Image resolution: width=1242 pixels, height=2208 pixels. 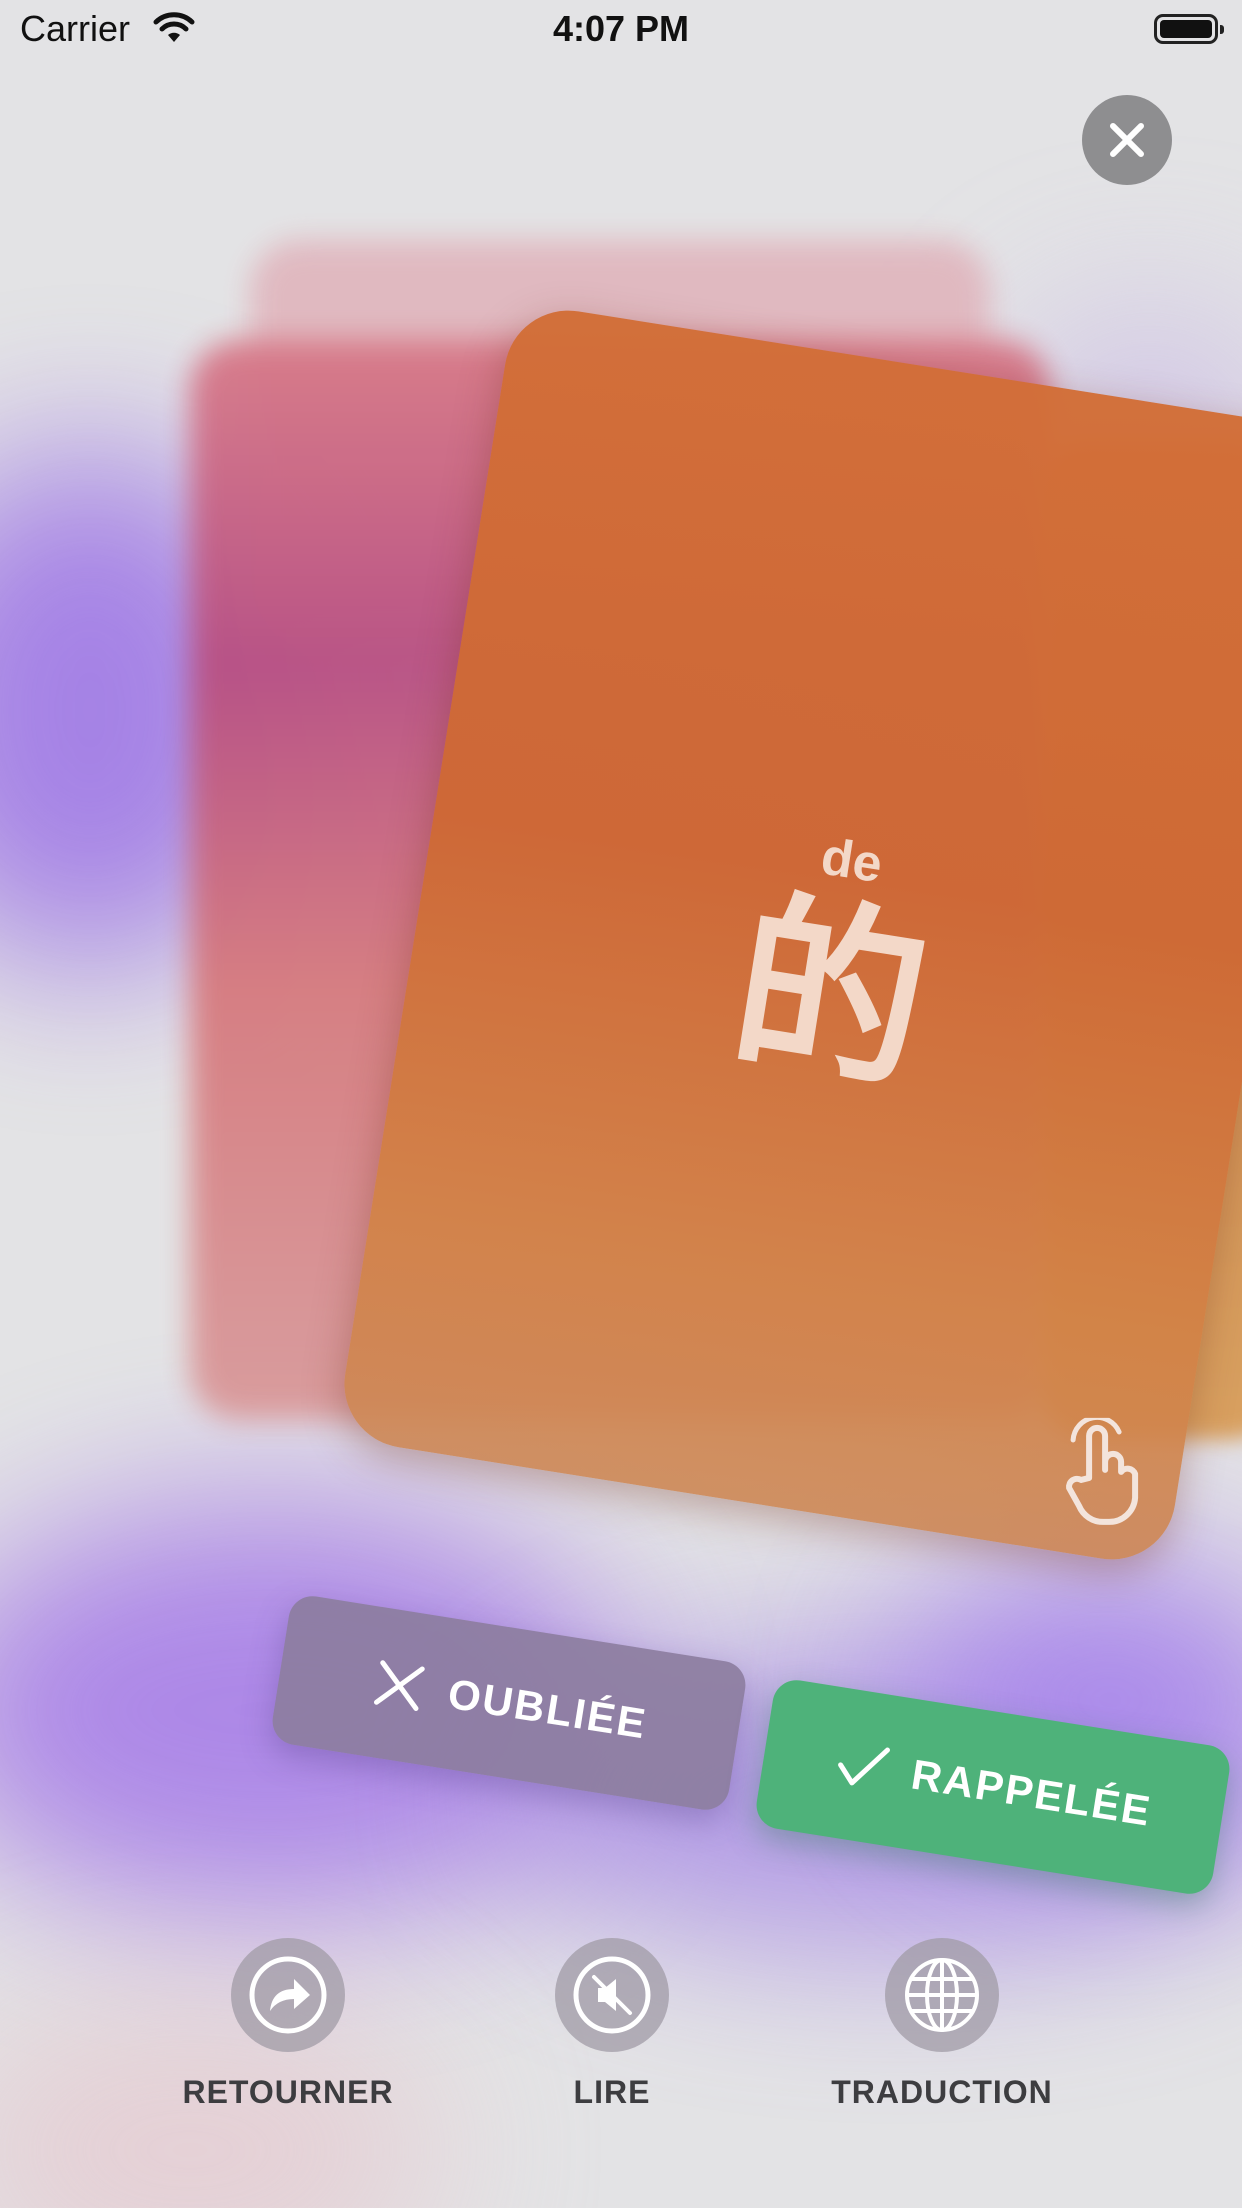 What do you see at coordinates (942, 2092) in the screenshot?
I see `translation-label: TRADUCTION` at bounding box center [942, 2092].